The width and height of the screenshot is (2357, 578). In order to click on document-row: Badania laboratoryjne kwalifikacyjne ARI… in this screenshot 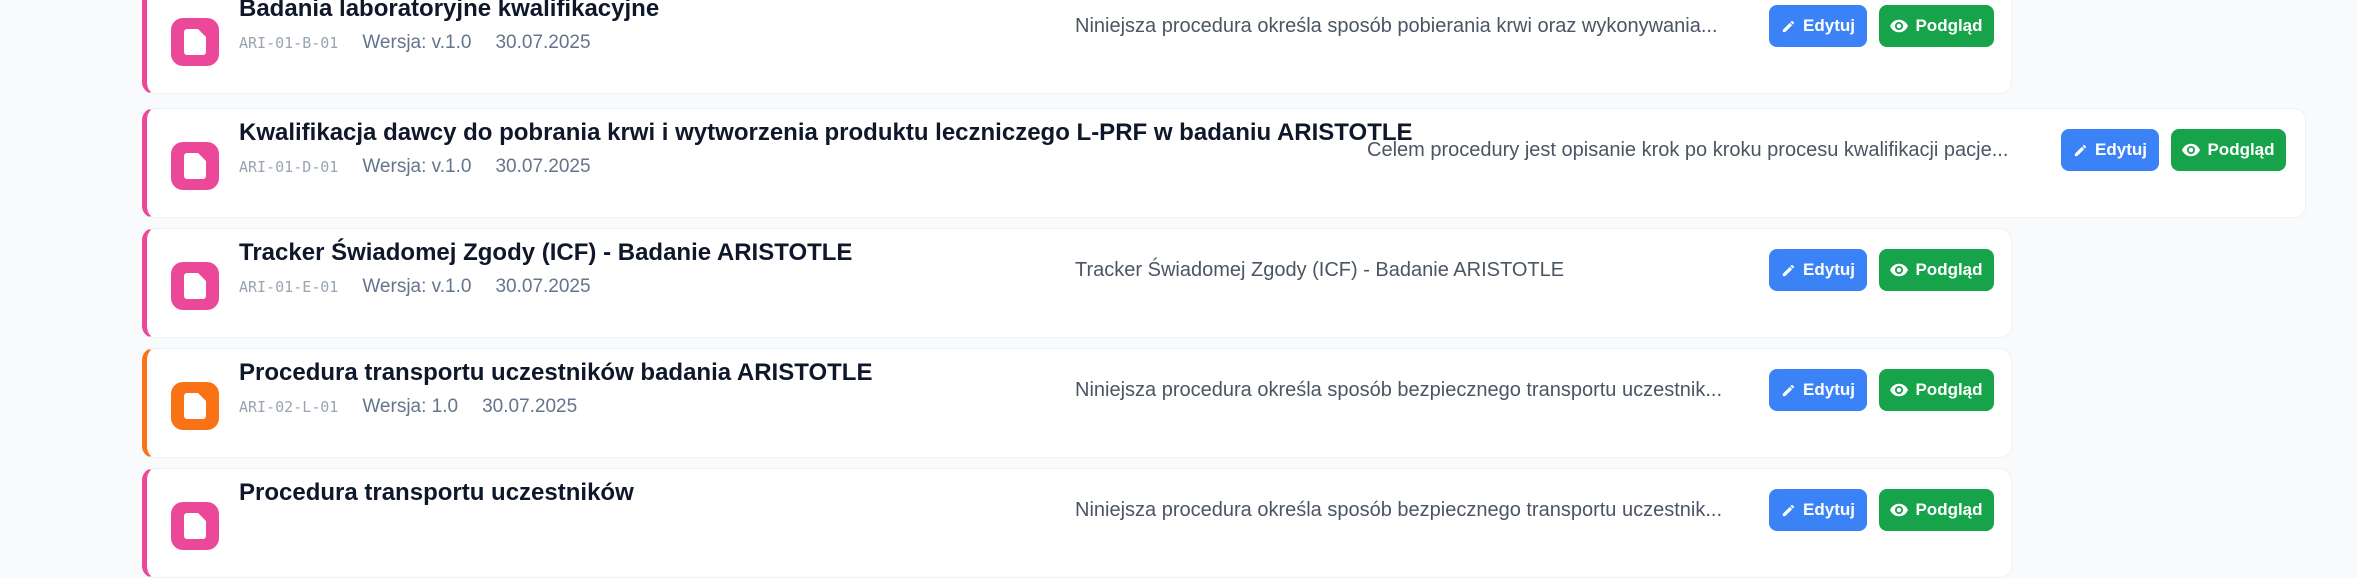, I will do `click(1077, 47)`.